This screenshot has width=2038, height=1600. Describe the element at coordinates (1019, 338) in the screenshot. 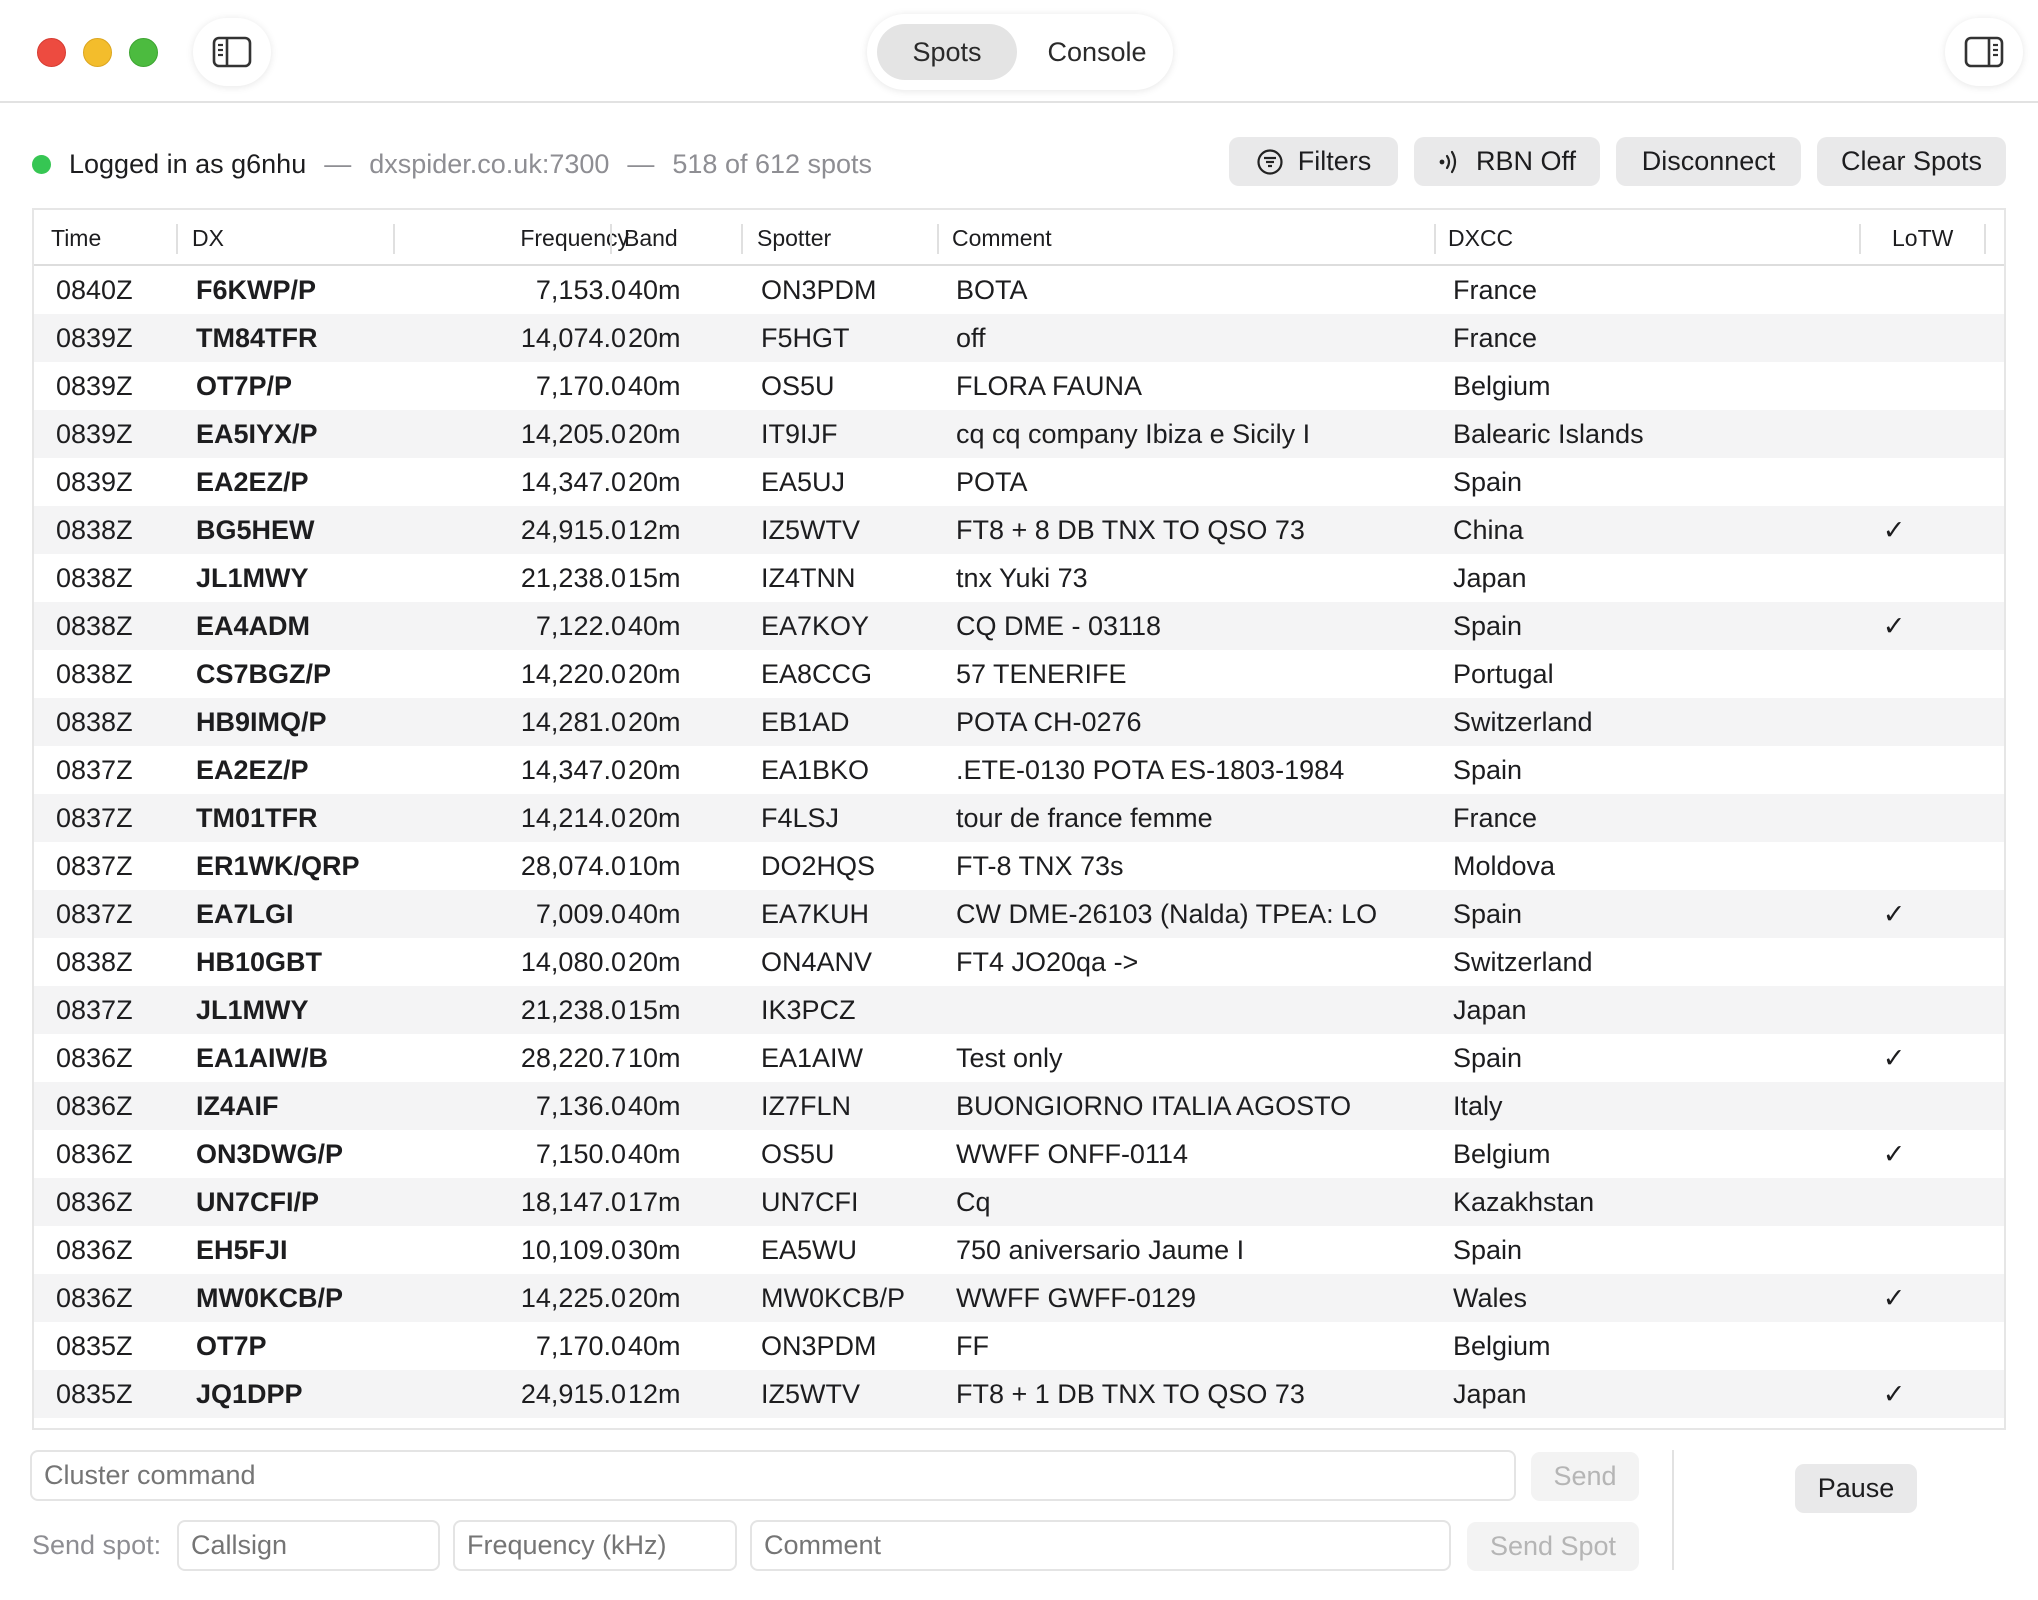

I see `table-row: 0839Z TM84TFR 14,074.0 20m F5HGT off France` at that location.